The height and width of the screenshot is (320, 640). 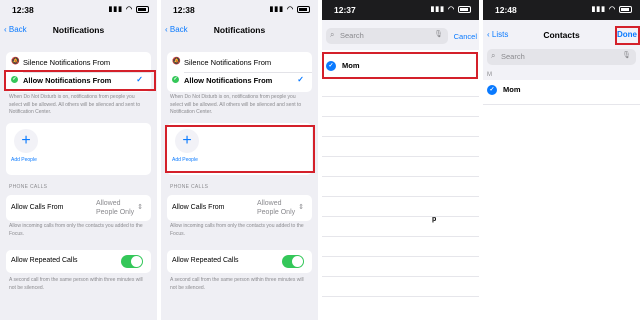 I want to click on status-bar: 12:37 ▮▮▮ ◠, so click(x=400, y=10).